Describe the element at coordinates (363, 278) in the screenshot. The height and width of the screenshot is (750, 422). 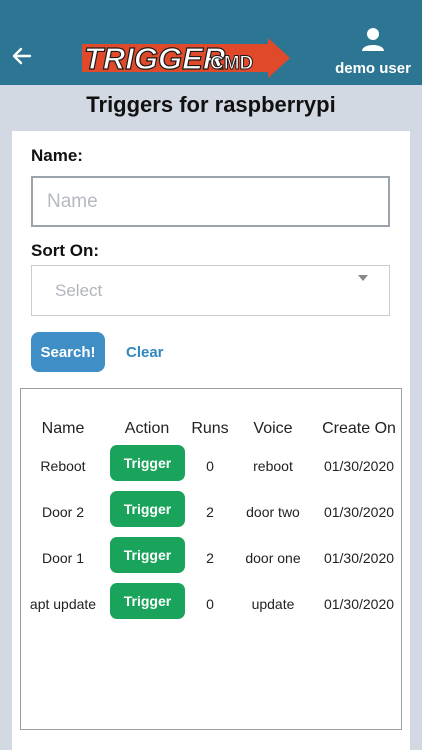
I see `caret-down-icon` at that location.